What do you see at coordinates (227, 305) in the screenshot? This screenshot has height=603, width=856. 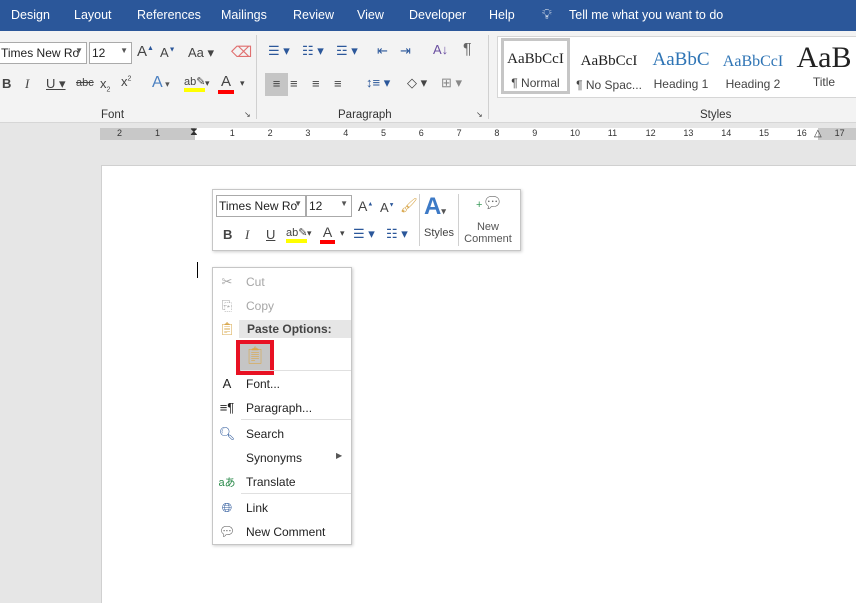 I see `copy-icon: ⎘` at bounding box center [227, 305].